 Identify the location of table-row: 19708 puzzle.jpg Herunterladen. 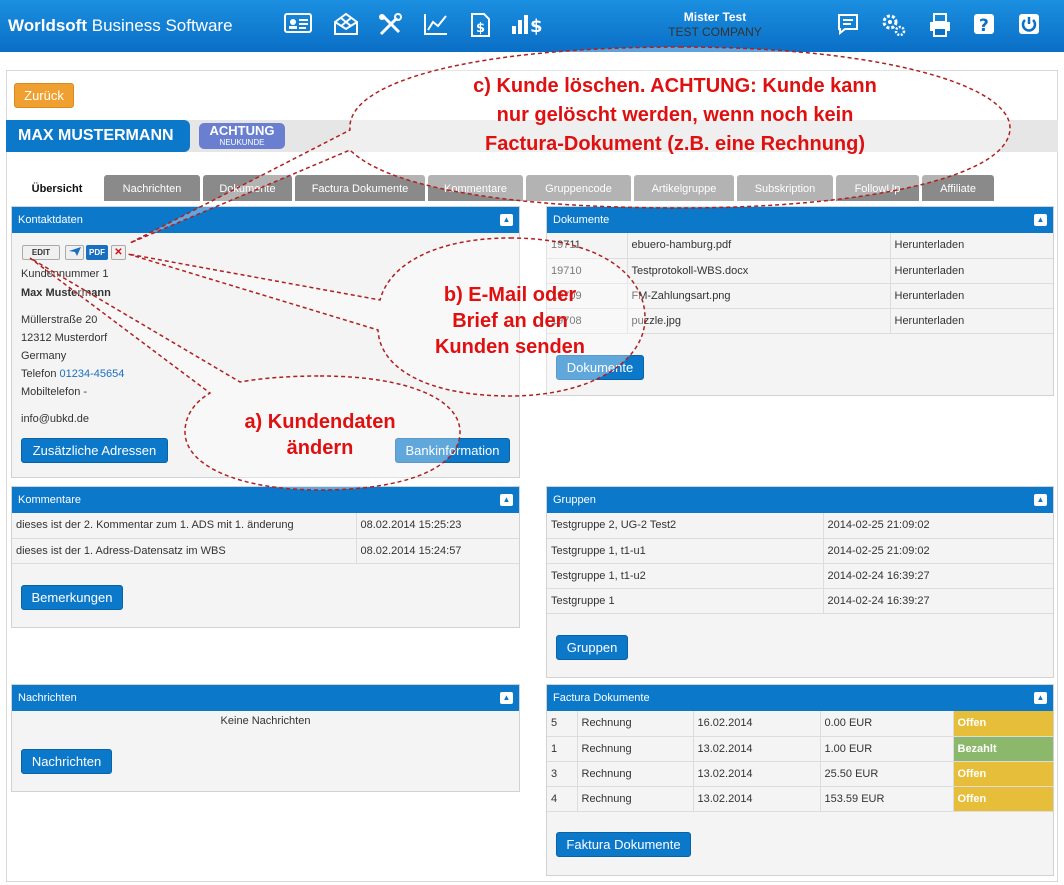
(800, 321).